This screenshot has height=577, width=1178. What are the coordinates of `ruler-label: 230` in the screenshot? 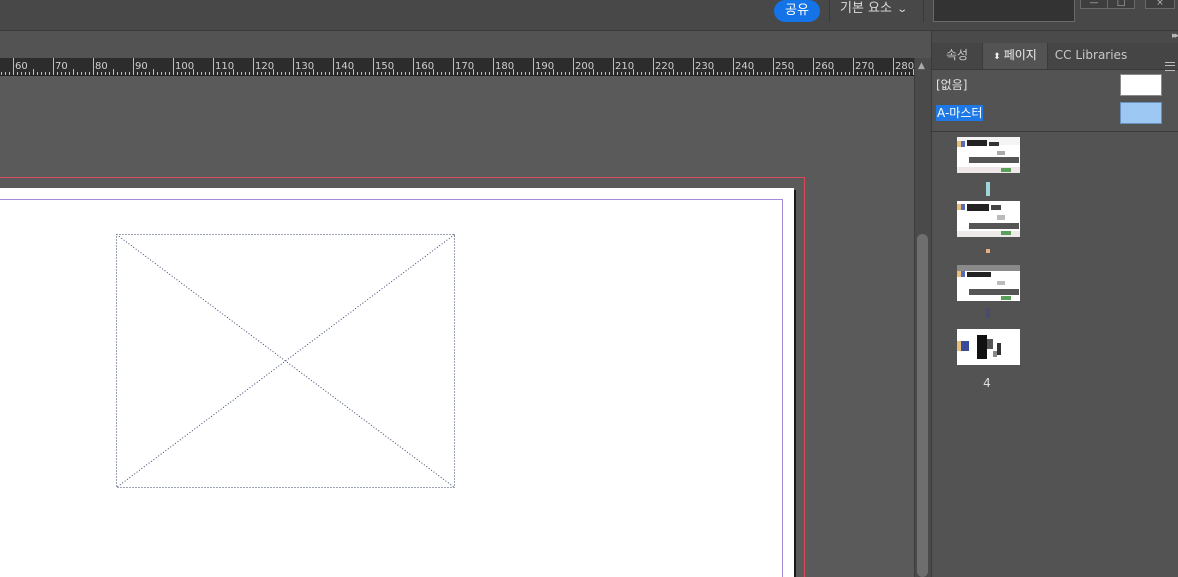 It's located at (704, 66).